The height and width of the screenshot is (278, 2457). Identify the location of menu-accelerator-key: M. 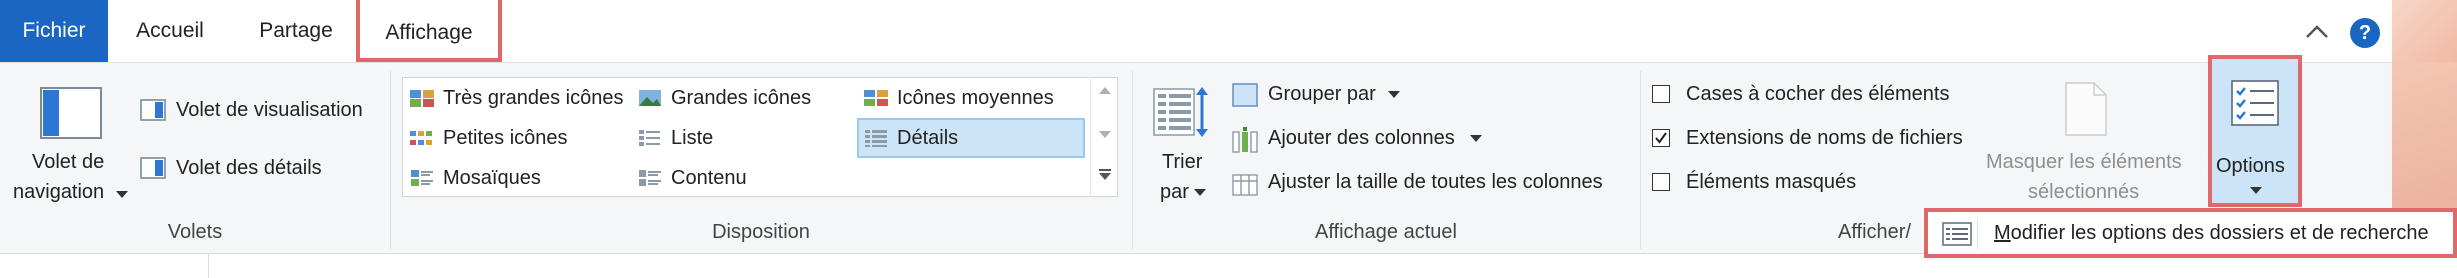
(2002, 233).